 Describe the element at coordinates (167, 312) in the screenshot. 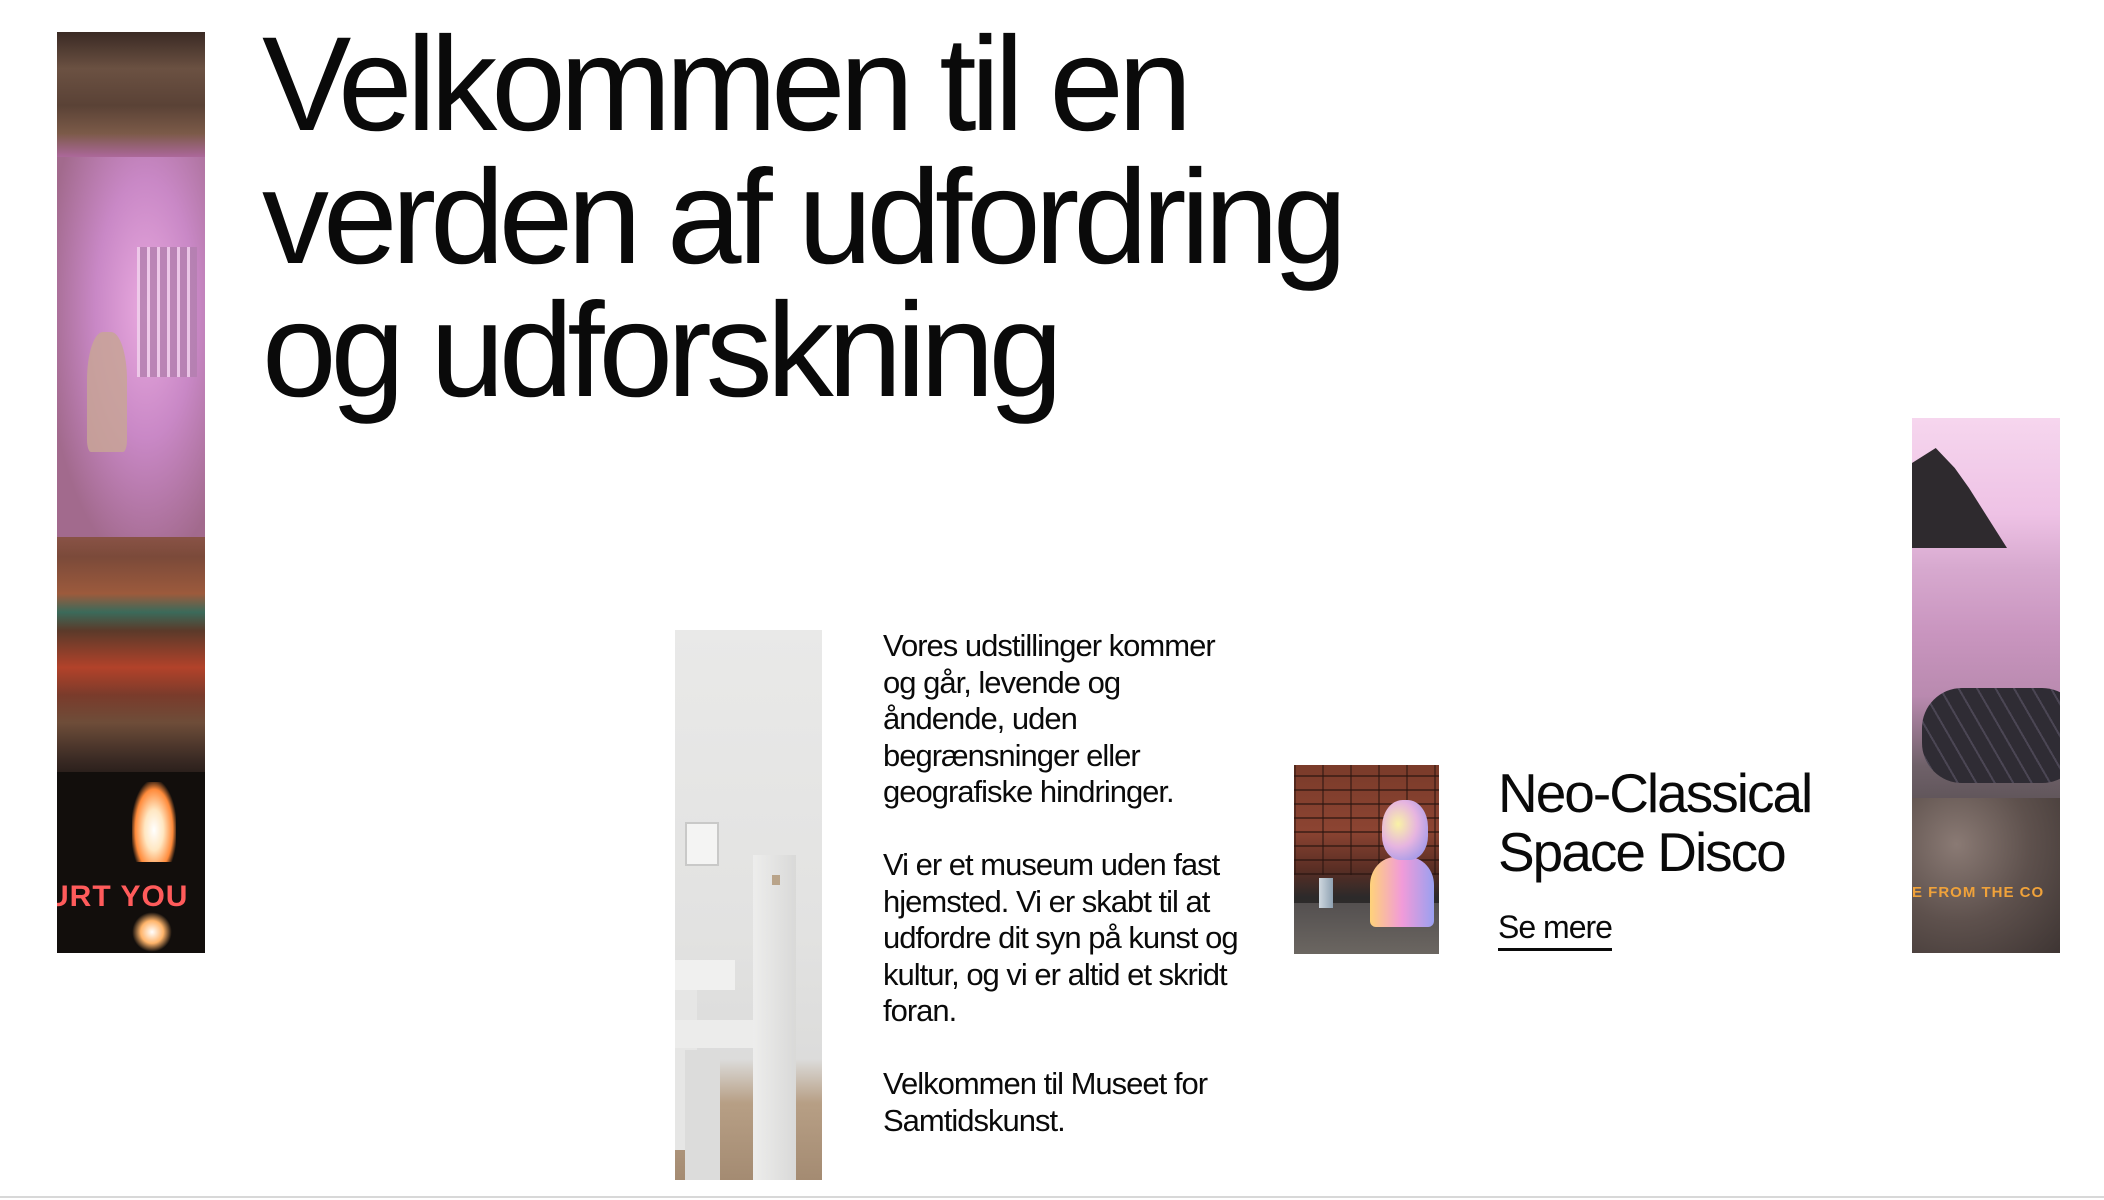

I see `tv-structure-shape` at that location.